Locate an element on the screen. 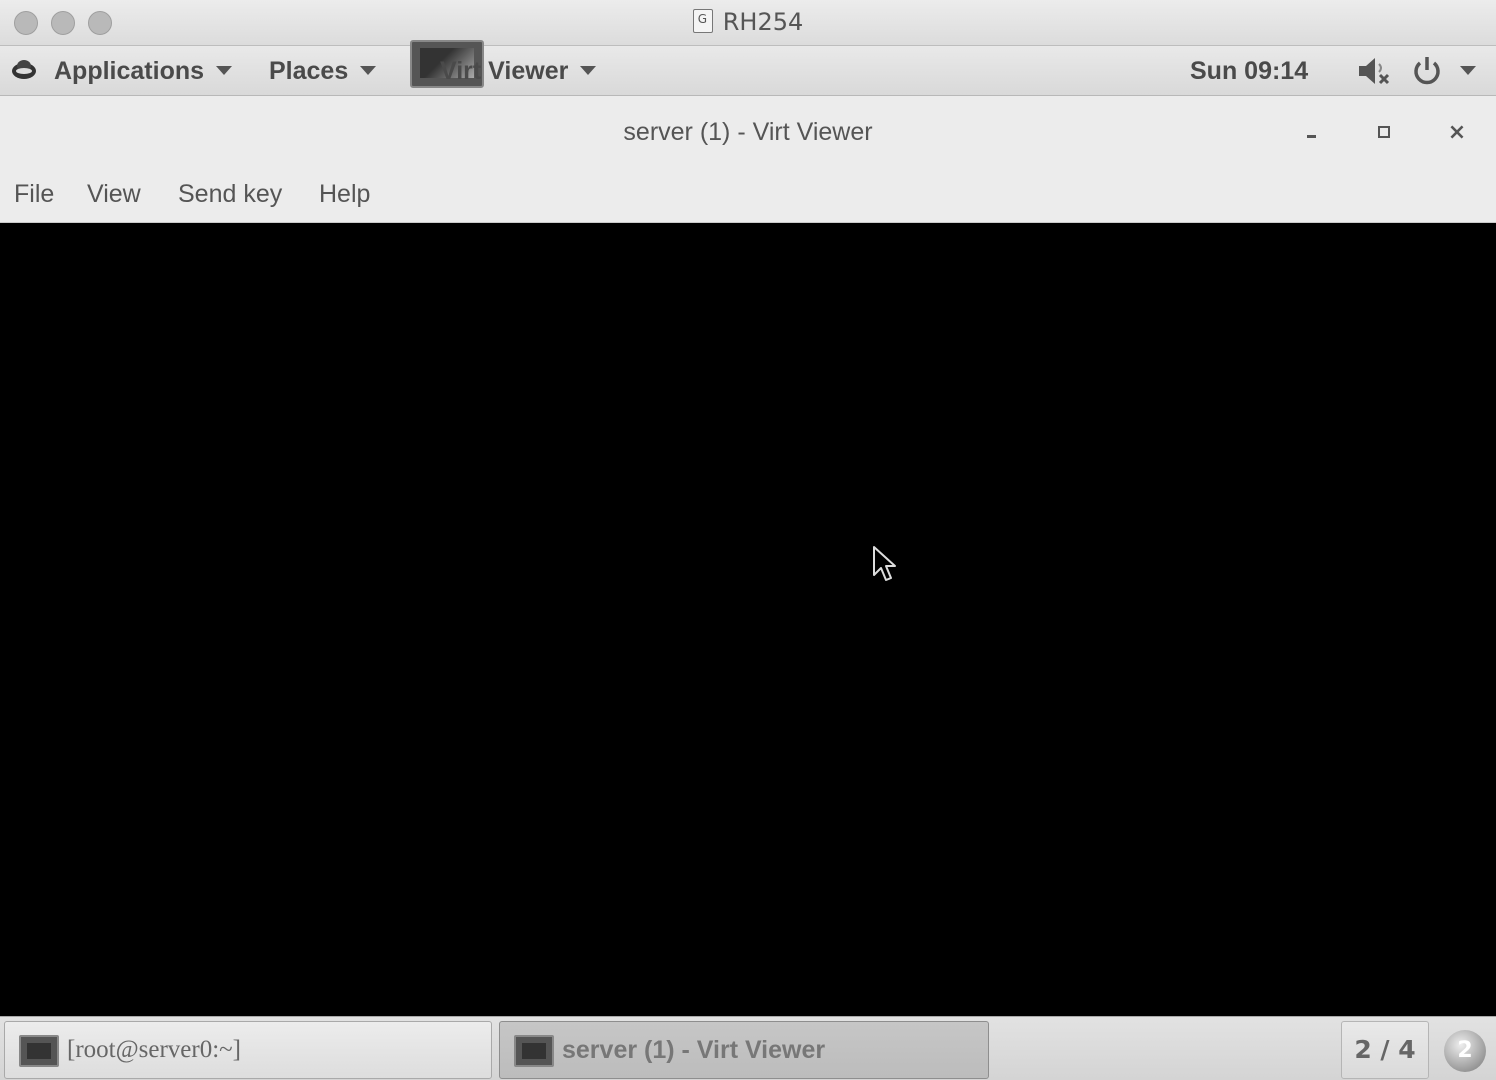  applications-menu: Applications is located at coordinates (143, 71).